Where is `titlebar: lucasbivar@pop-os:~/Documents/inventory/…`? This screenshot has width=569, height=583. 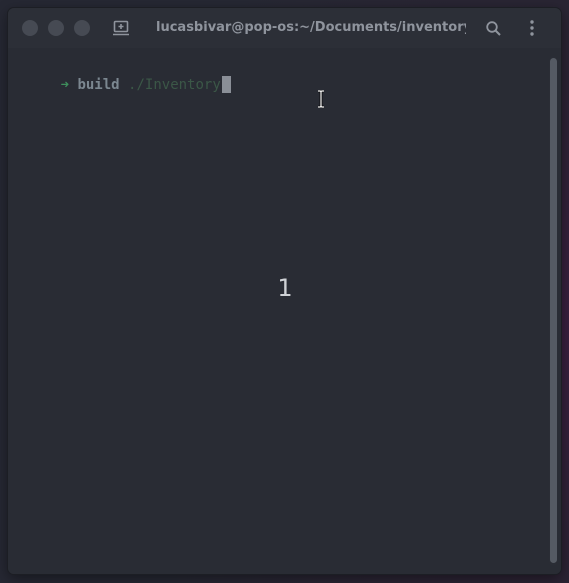
titlebar: lucasbivar@pop-os:~/Documents/inventory/… is located at coordinates (284, 28).